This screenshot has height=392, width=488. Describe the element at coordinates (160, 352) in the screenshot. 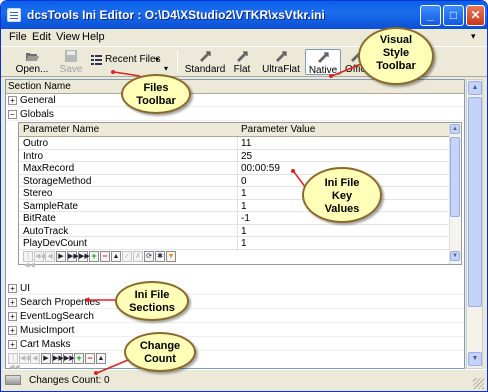

I see `callout-change-count: Change Count` at that location.